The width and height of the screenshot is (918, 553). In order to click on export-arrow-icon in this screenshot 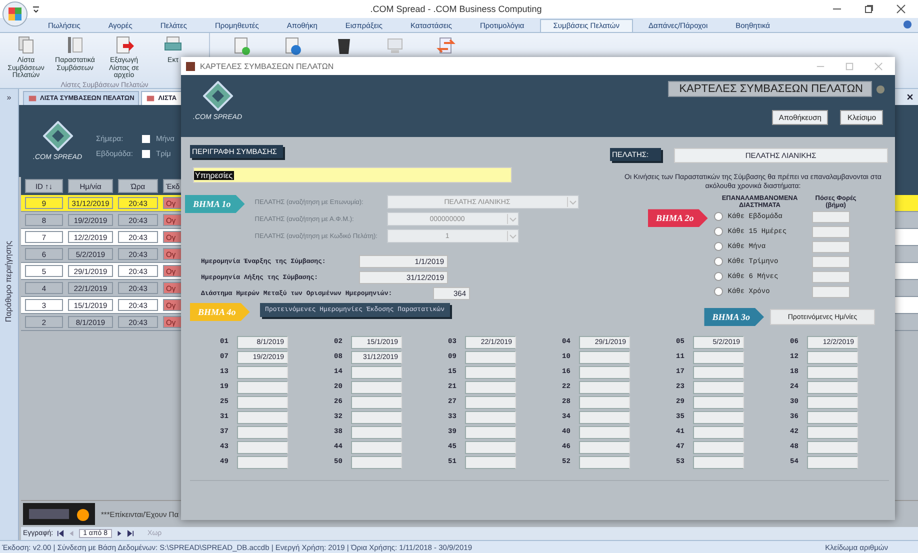, I will do `click(124, 45)`.